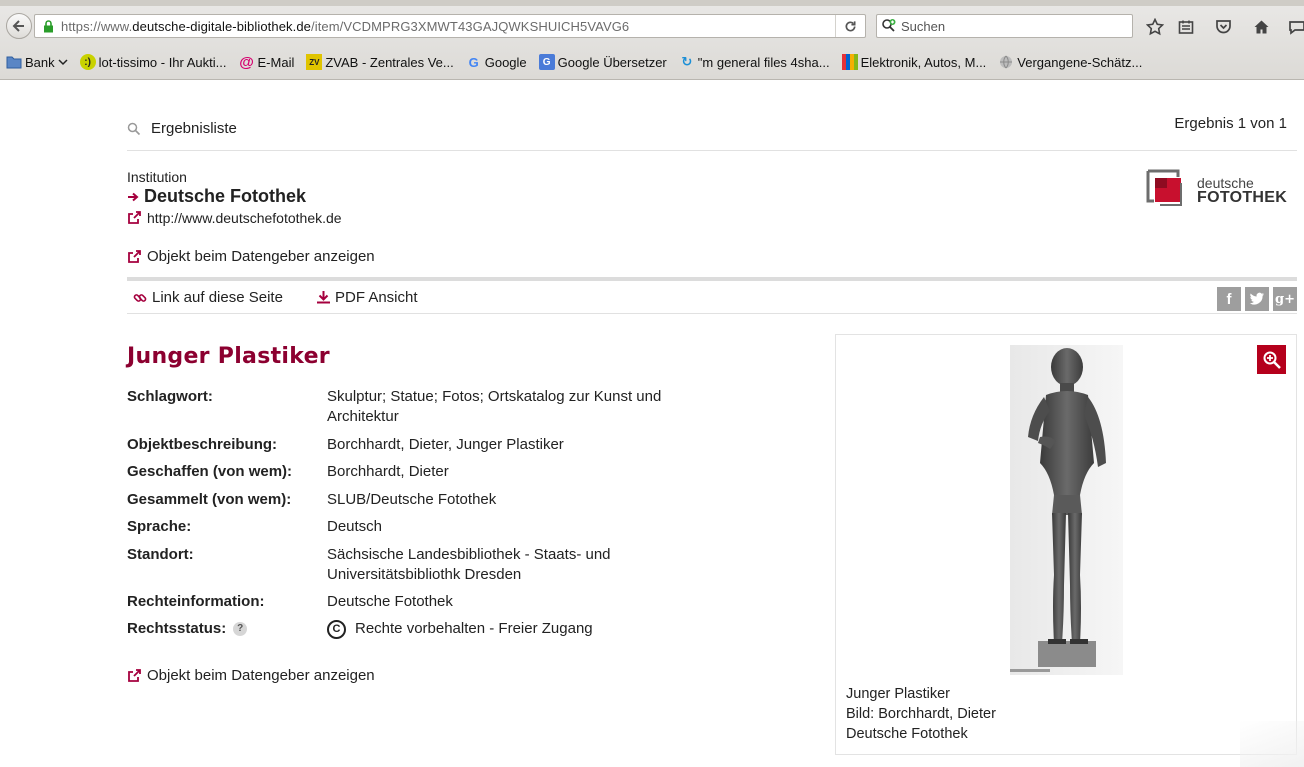  What do you see at coordinates (314, 62) in the screenshot?
I see `zvab-icon: ZV` at bounding box center [314, 62].